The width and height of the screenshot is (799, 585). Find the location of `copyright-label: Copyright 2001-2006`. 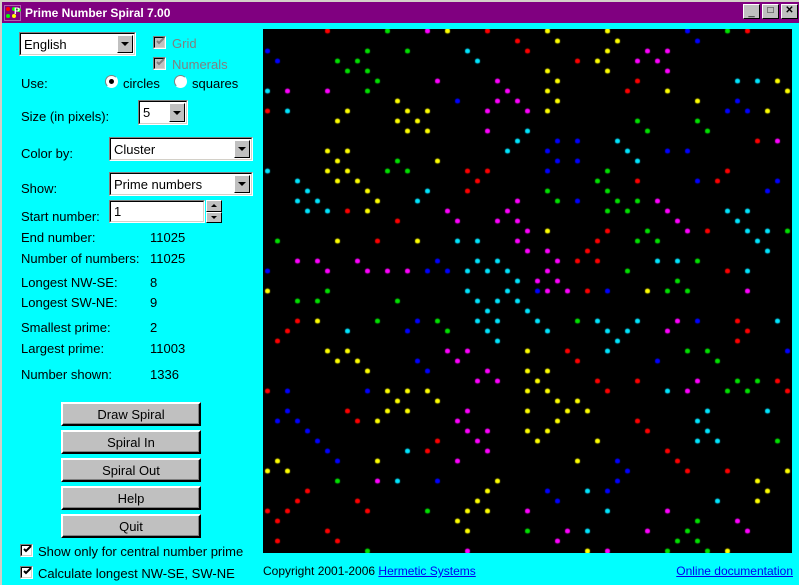

copyright-label: Copyright 2001-2006 is located at coordinates (319, 571).